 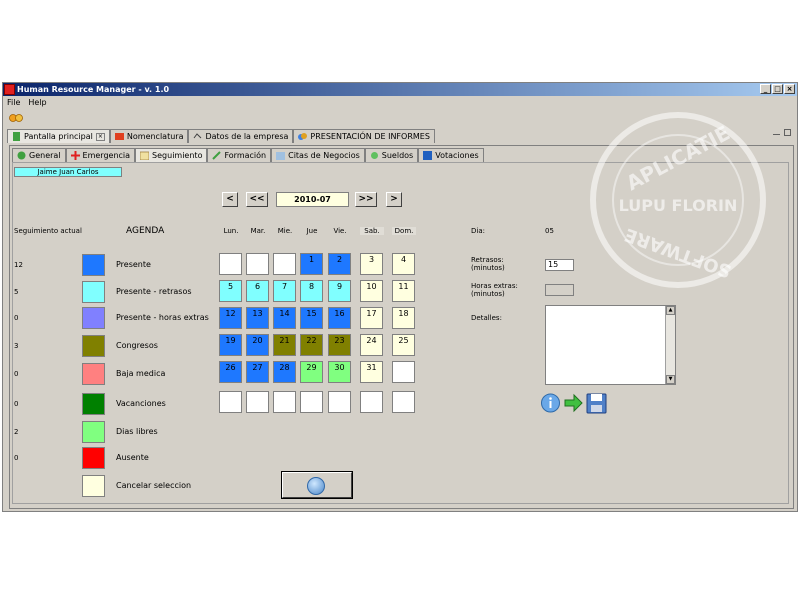 I want to click on legend-count: 5, so click(x=16, y=292).